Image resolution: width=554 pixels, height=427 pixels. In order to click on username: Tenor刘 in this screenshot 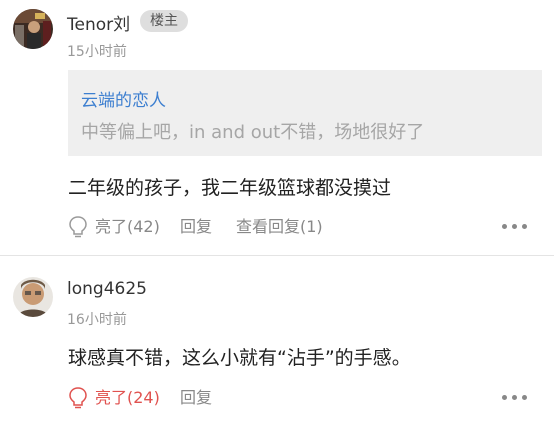, I will do `click(98, 22)`.